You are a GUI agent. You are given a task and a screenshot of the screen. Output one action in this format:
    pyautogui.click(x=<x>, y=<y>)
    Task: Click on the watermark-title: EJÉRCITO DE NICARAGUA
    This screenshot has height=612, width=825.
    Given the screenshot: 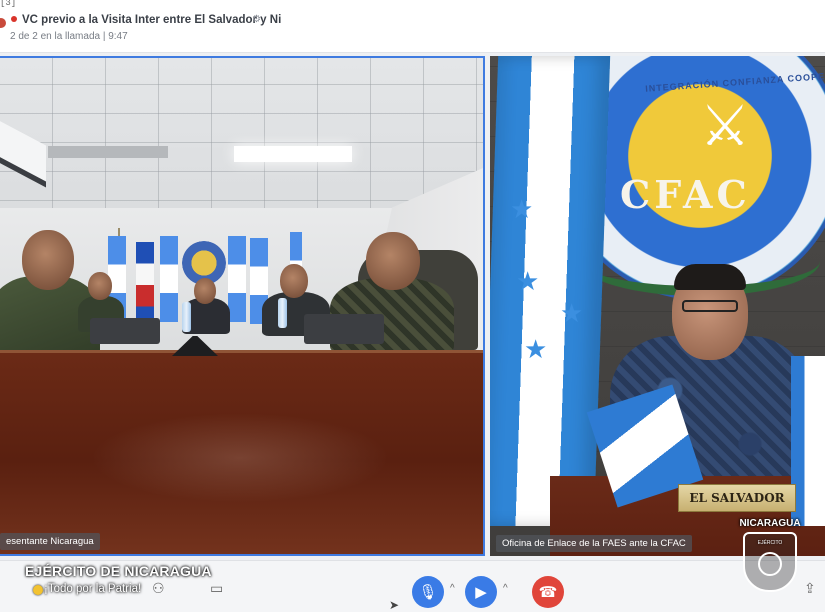 What is the action you would take?
    pyautogui.click(x=118, y=571)
    